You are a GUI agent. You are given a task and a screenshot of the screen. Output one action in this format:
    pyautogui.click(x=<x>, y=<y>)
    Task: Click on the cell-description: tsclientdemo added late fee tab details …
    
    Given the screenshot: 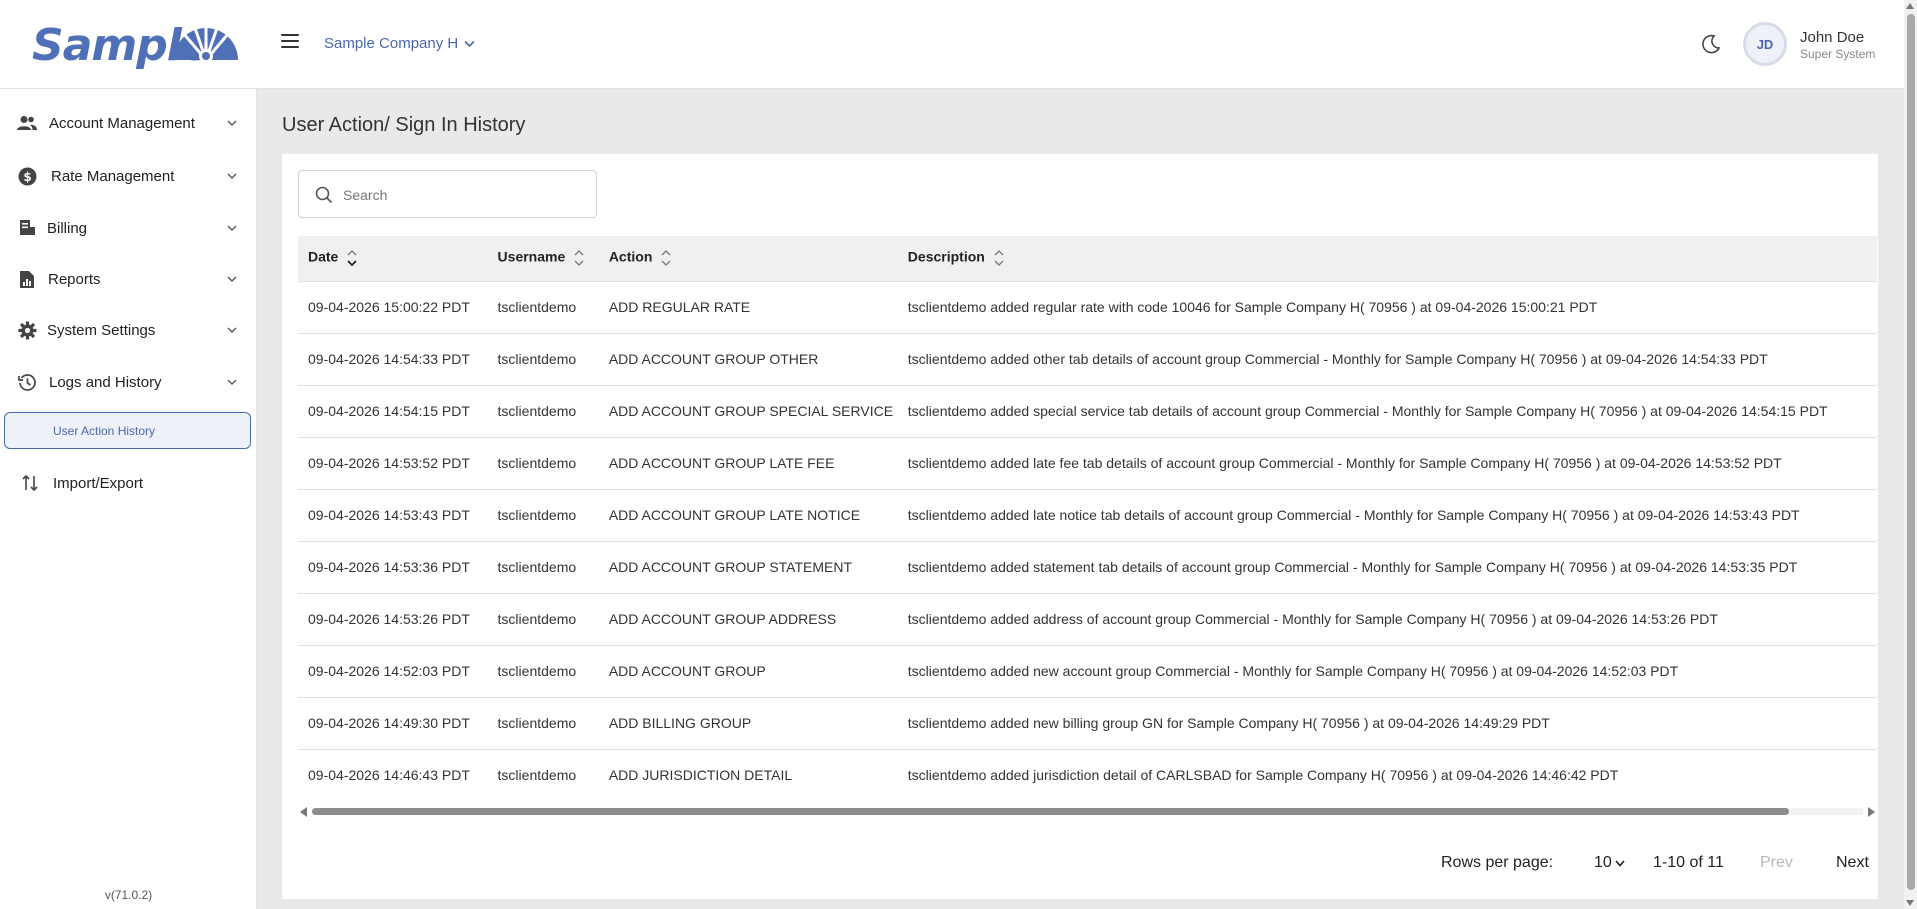 What is the action you would take?
    pyautogui.click(x=1387, y=462)
    